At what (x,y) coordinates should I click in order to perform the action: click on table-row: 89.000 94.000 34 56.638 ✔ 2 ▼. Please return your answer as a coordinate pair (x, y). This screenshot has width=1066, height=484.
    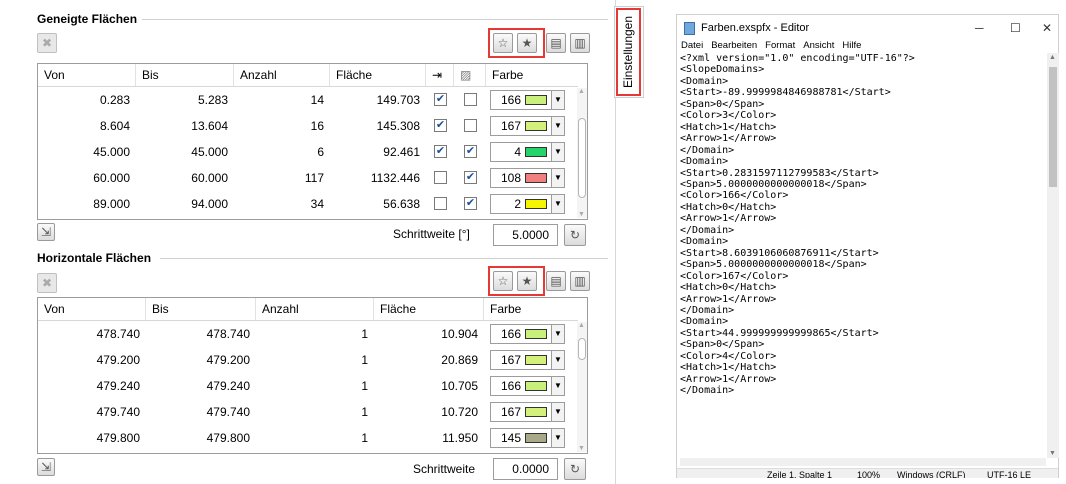
    Looking at the image, I should click on (308, 204).